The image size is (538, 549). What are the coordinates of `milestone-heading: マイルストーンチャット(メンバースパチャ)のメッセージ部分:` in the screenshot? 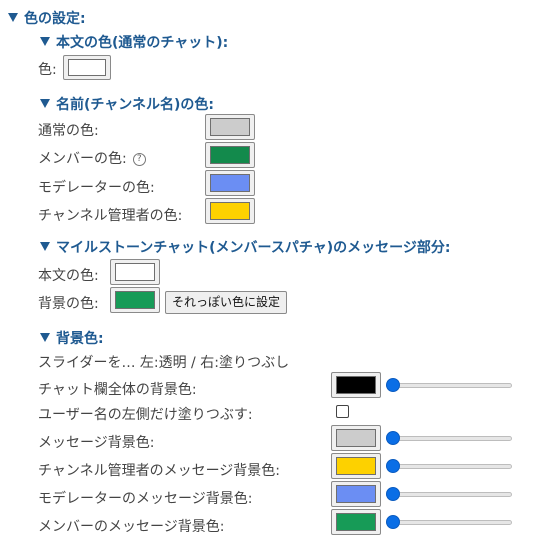 It's located at (245, 247).